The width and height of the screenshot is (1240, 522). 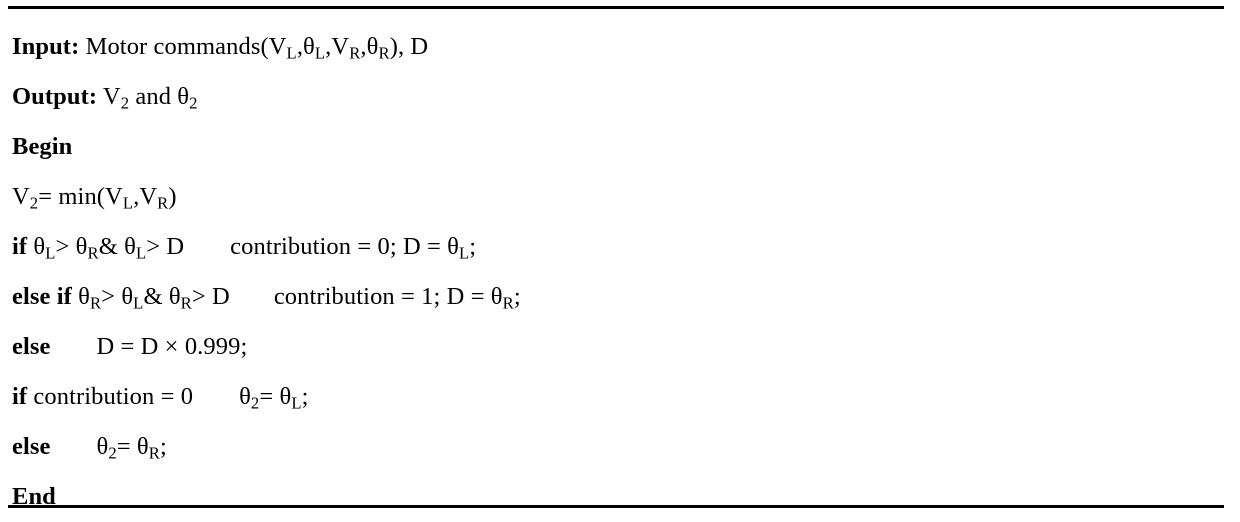 I want to click on input-mid-3: ,θ, so click(x=369, y=46).